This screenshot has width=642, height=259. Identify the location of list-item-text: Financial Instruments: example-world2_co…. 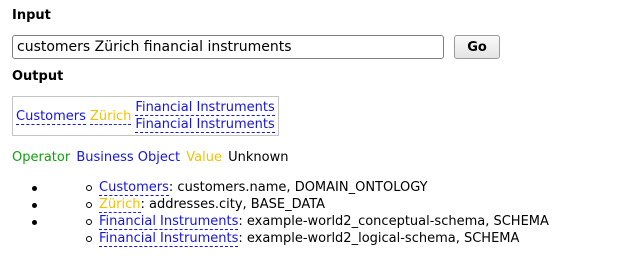
(324, 221).